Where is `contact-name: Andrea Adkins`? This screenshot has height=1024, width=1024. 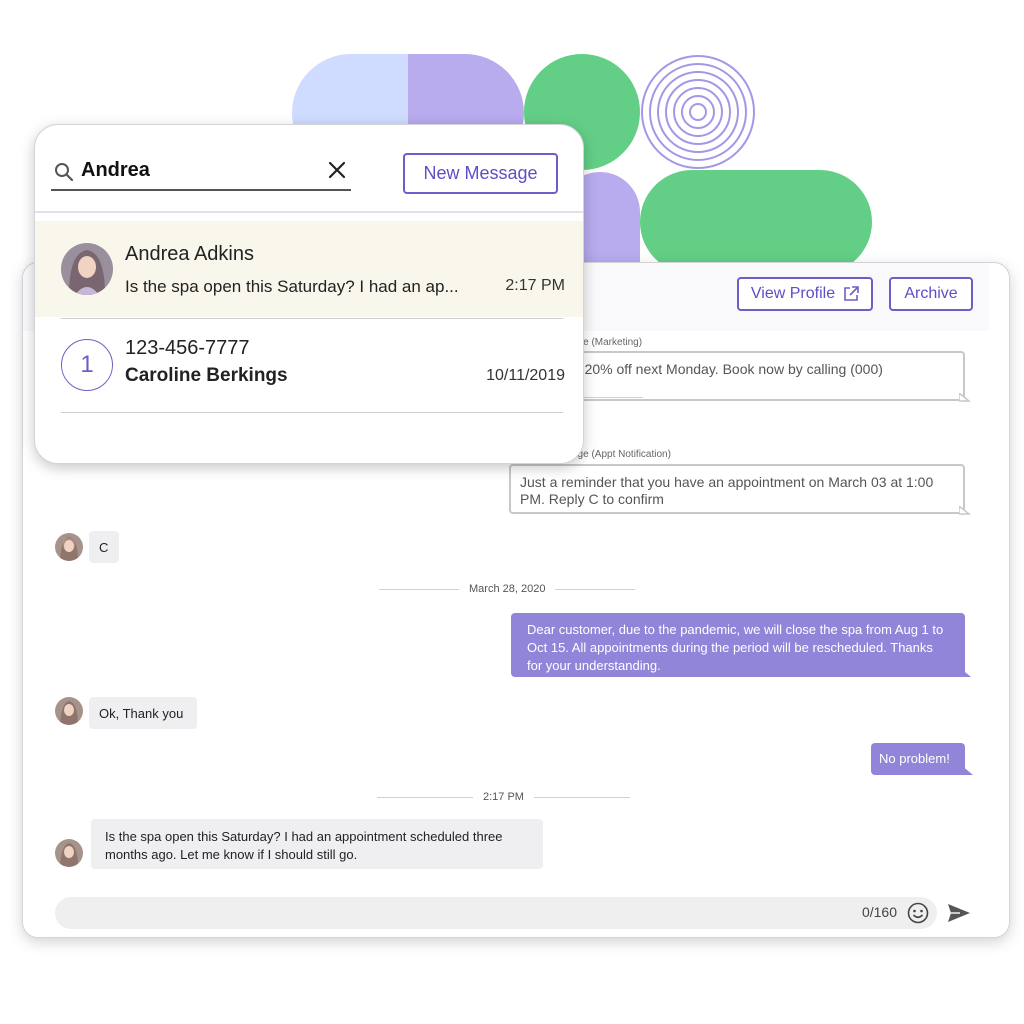 contact-name: Andrea Adkins is located at coordinates (189, 254).